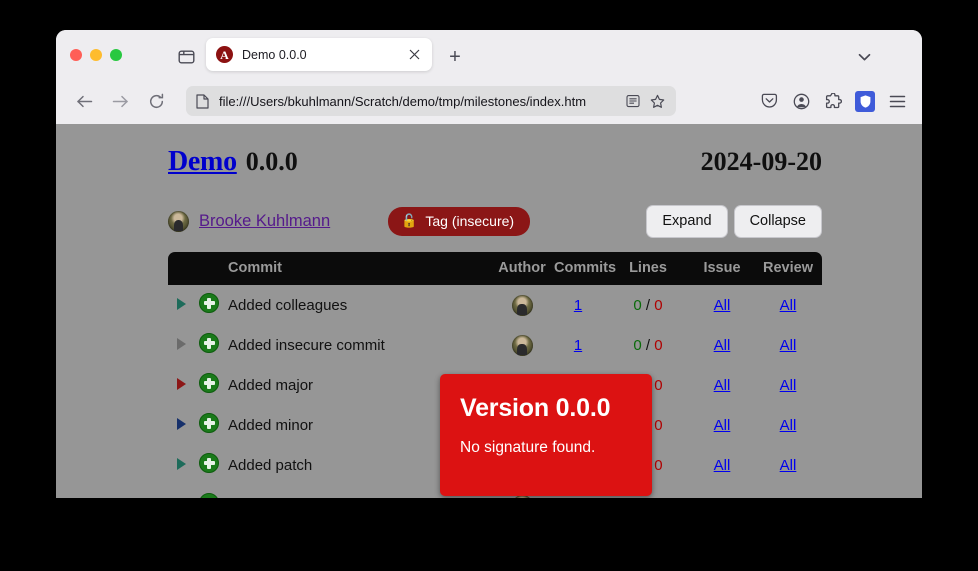 The image size is (978, 571). What do you see at coordinates (359, 268) in the screenshot?
I see `column-header-commit: Commit` at bounding box center [359, 268].